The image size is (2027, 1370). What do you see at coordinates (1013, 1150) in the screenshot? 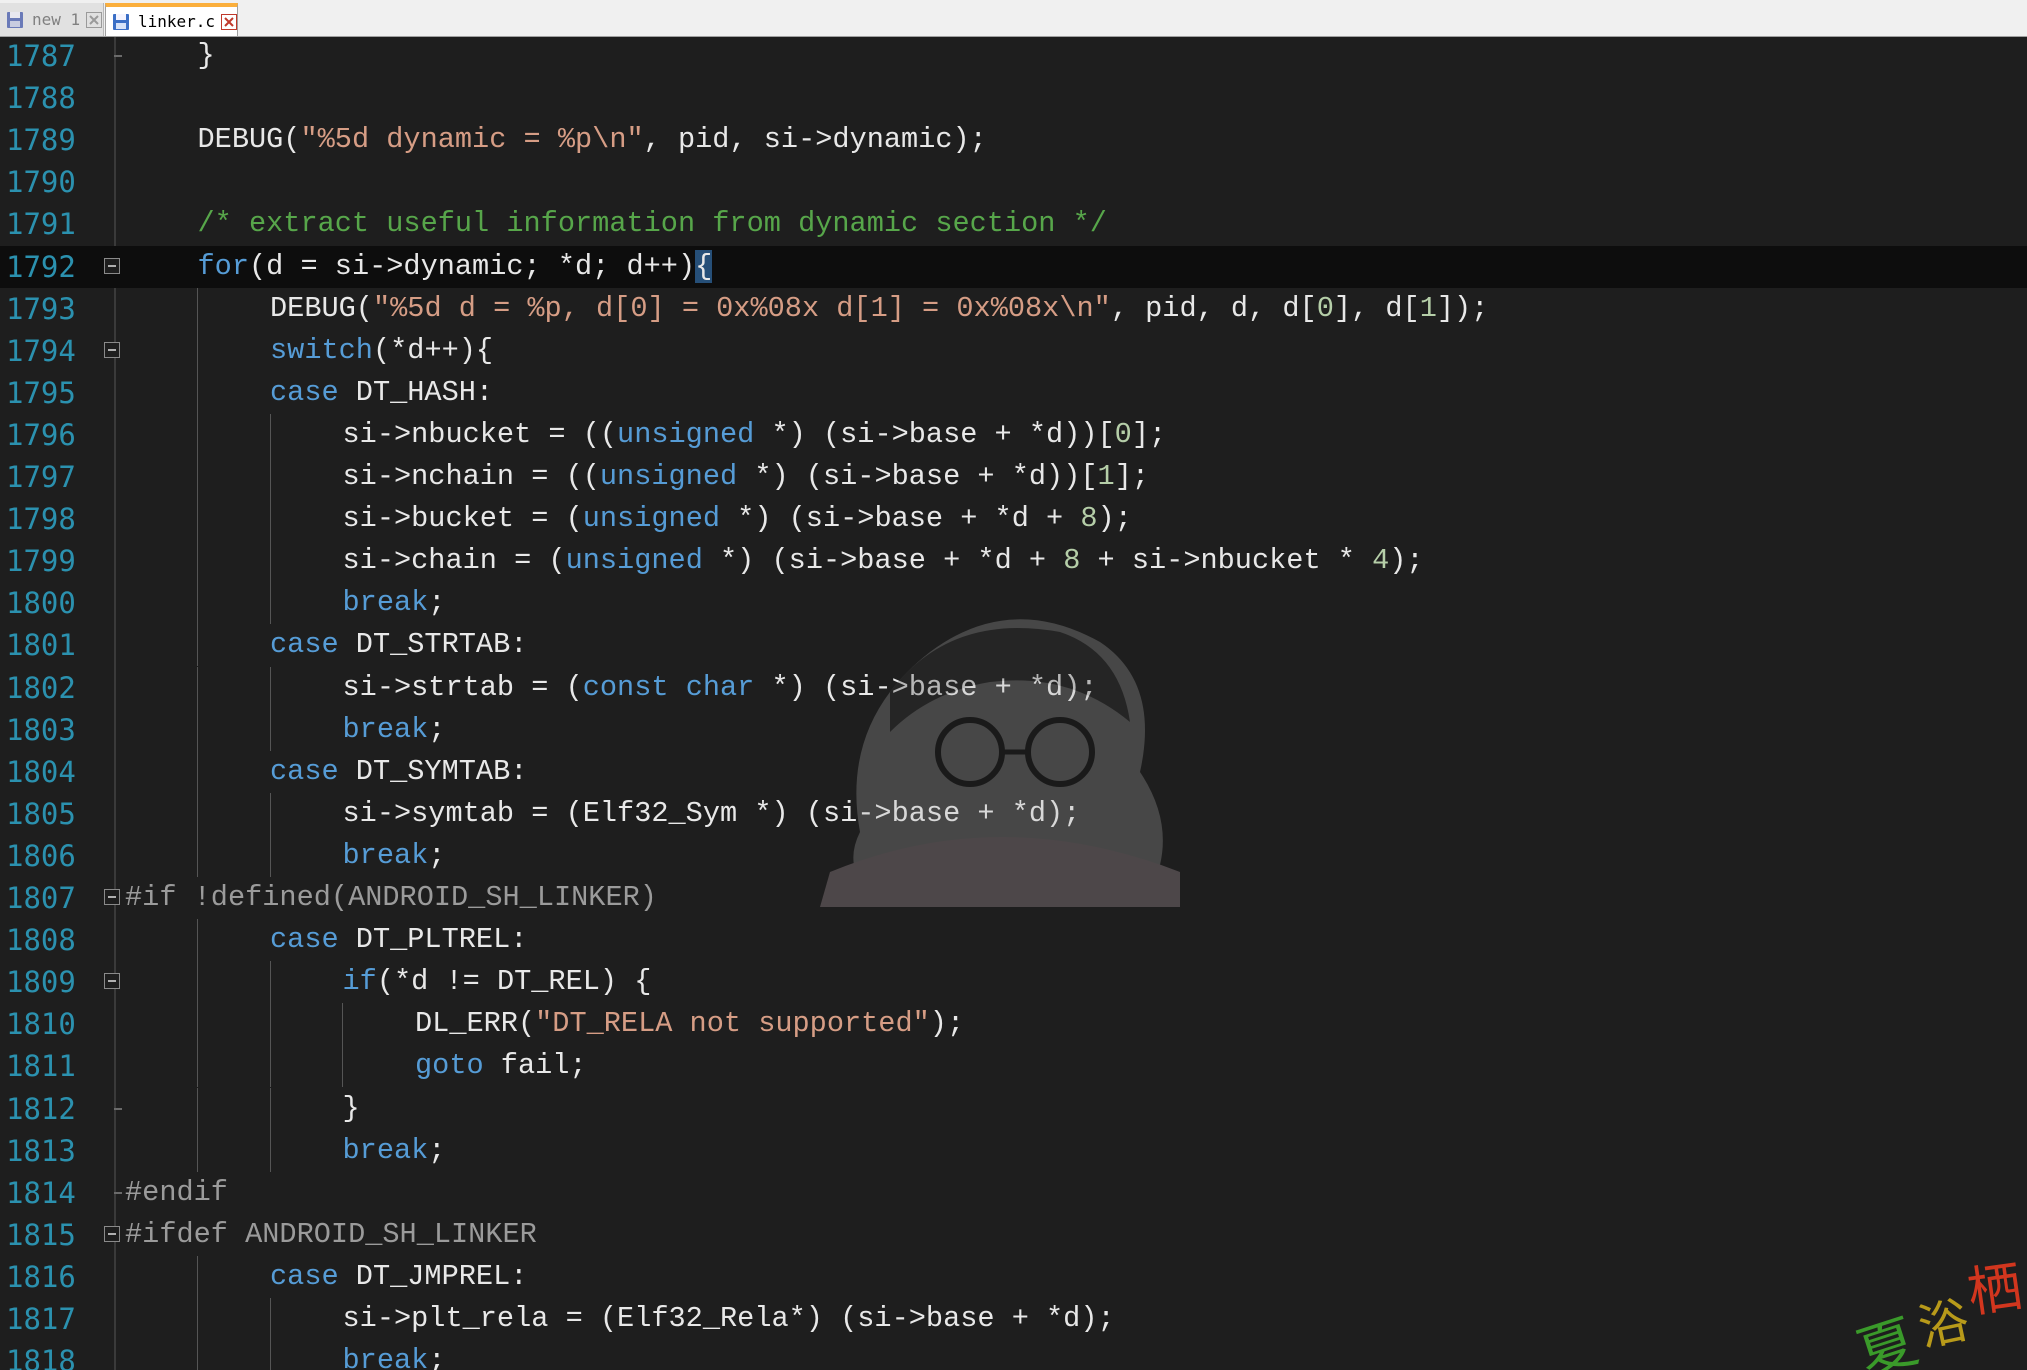
I see `code-line: 1813 break;` at bounding box center [1013, 1150].